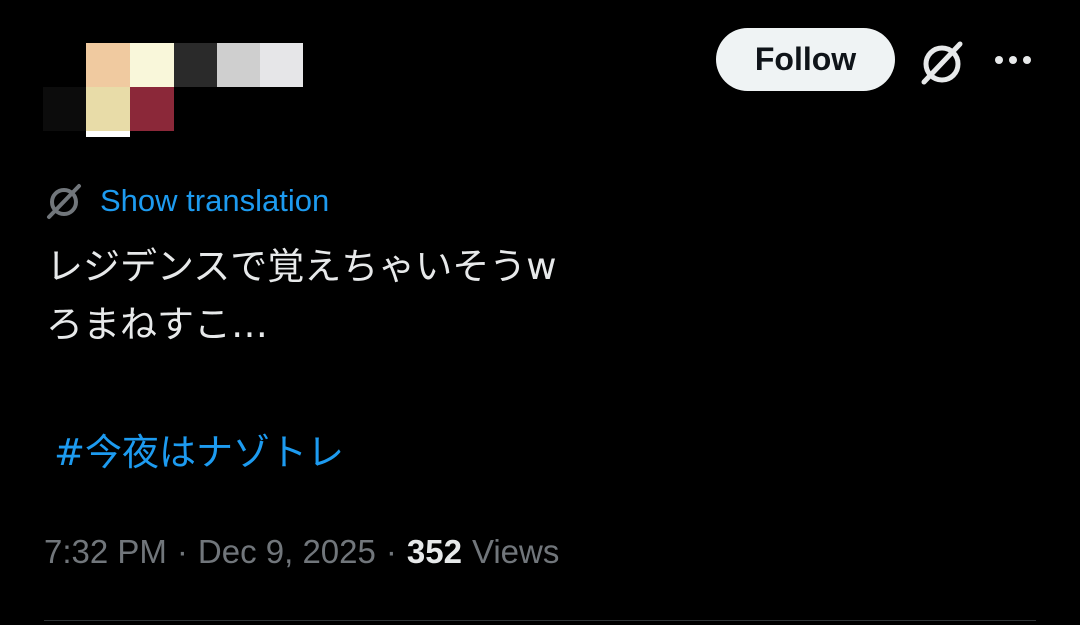  Describe the element at coordinates (942, 62) in the screenshot. I see `grok-icon` at that location.